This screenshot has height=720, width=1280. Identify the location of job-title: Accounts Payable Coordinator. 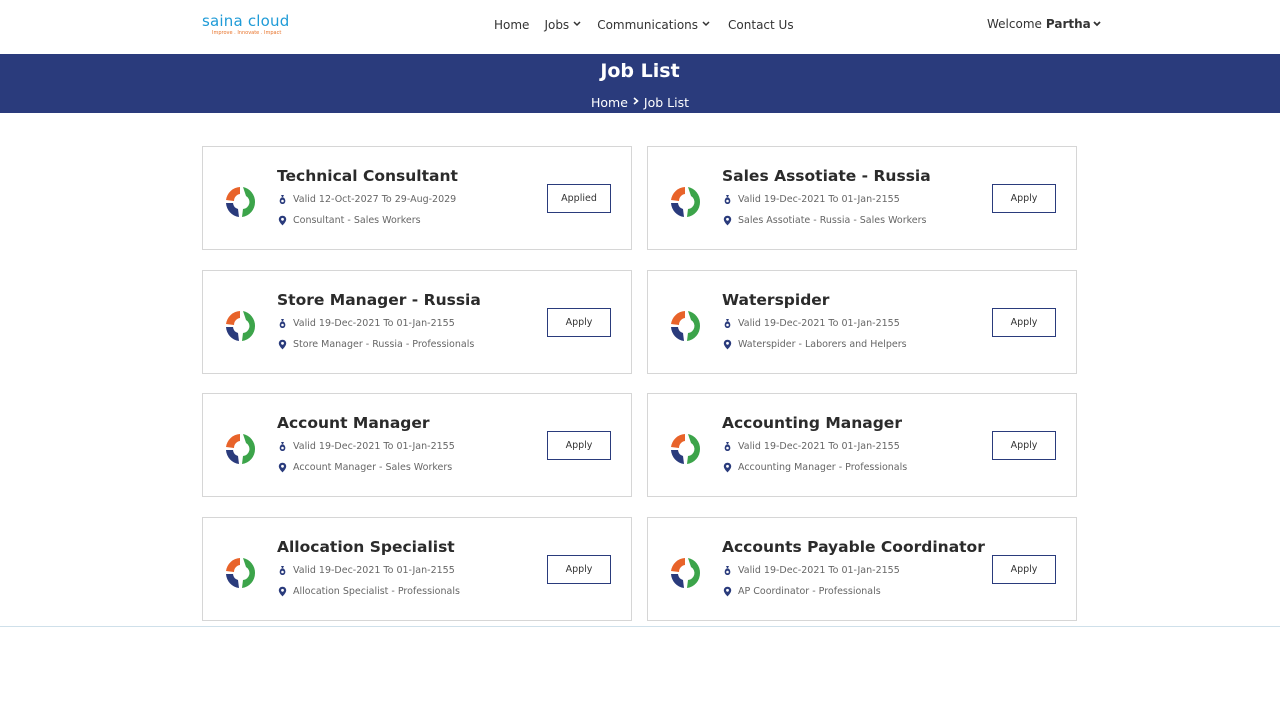
(853, 547).